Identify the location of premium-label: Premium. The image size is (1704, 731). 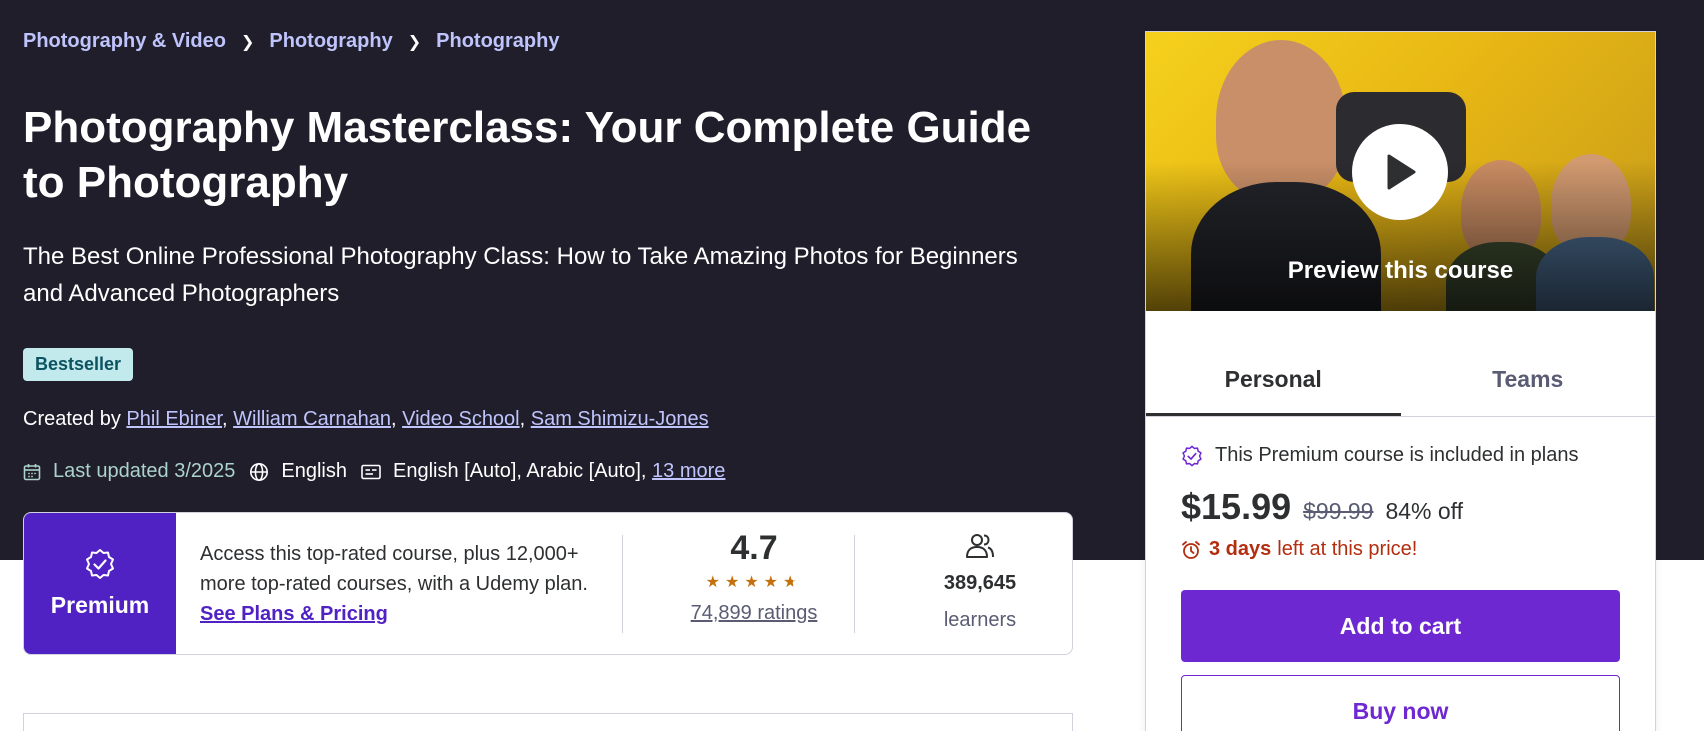
(100, 605).